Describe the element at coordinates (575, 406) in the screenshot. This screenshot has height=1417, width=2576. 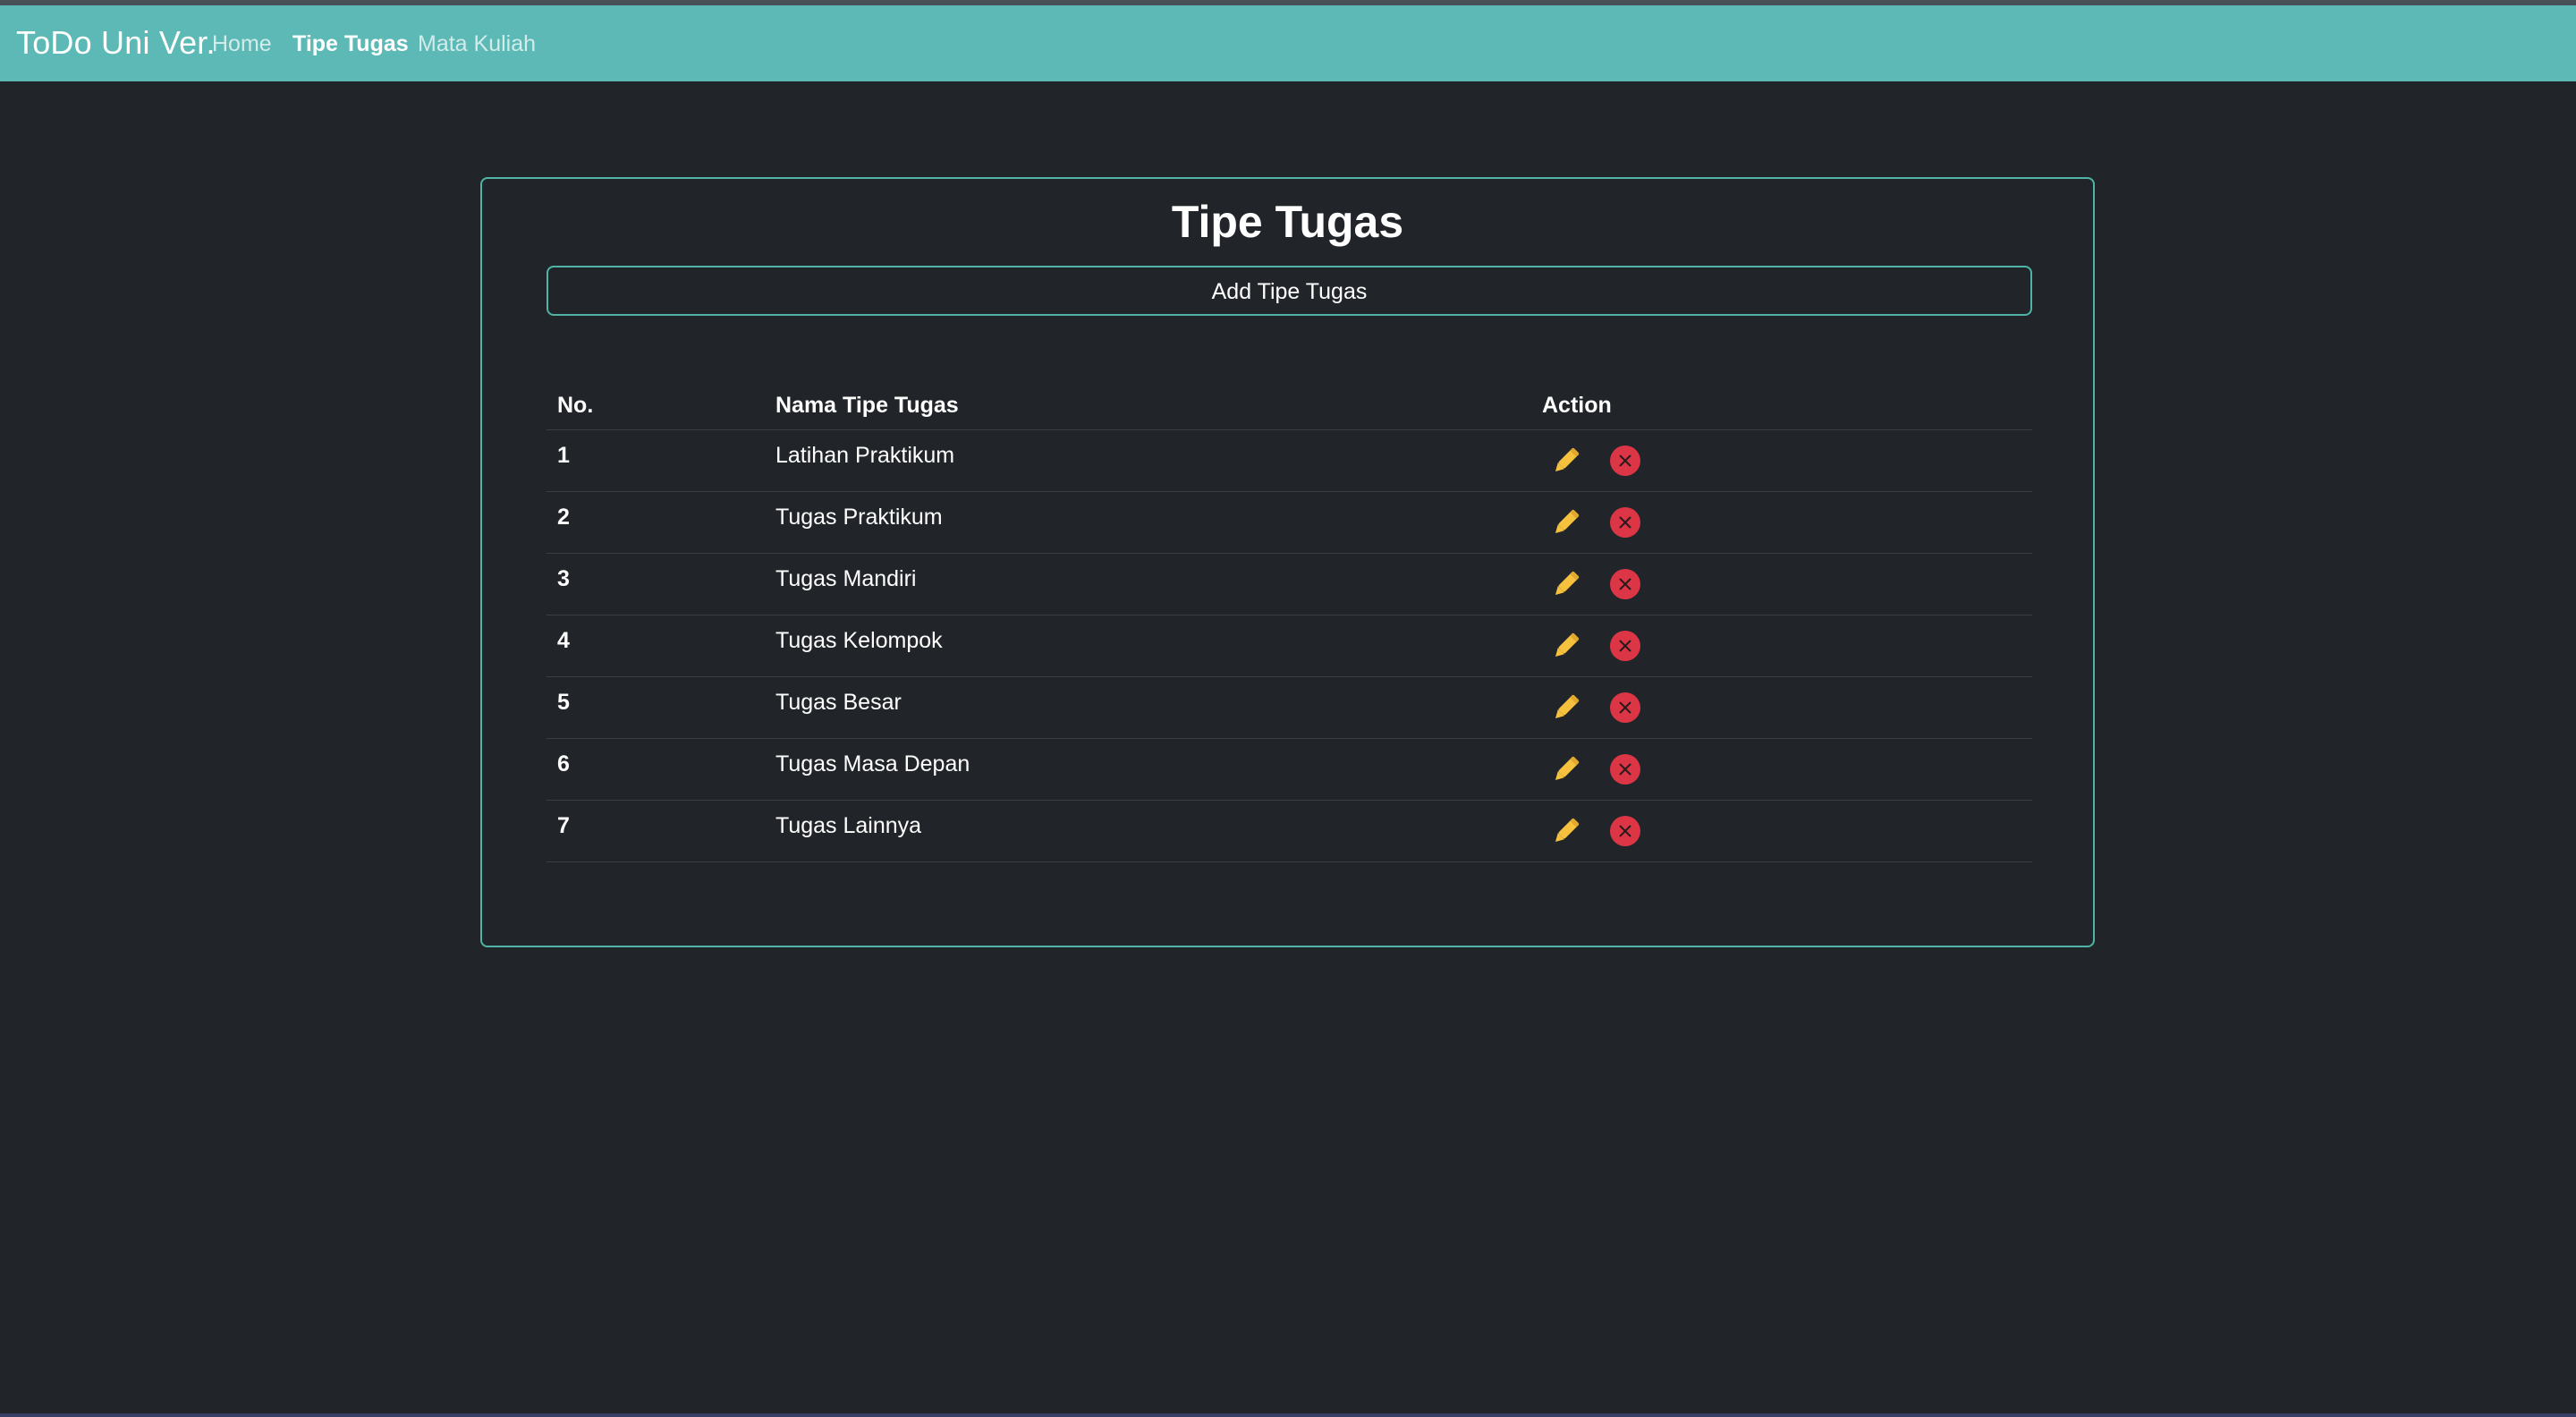
I see `header-no: No.` at that location.